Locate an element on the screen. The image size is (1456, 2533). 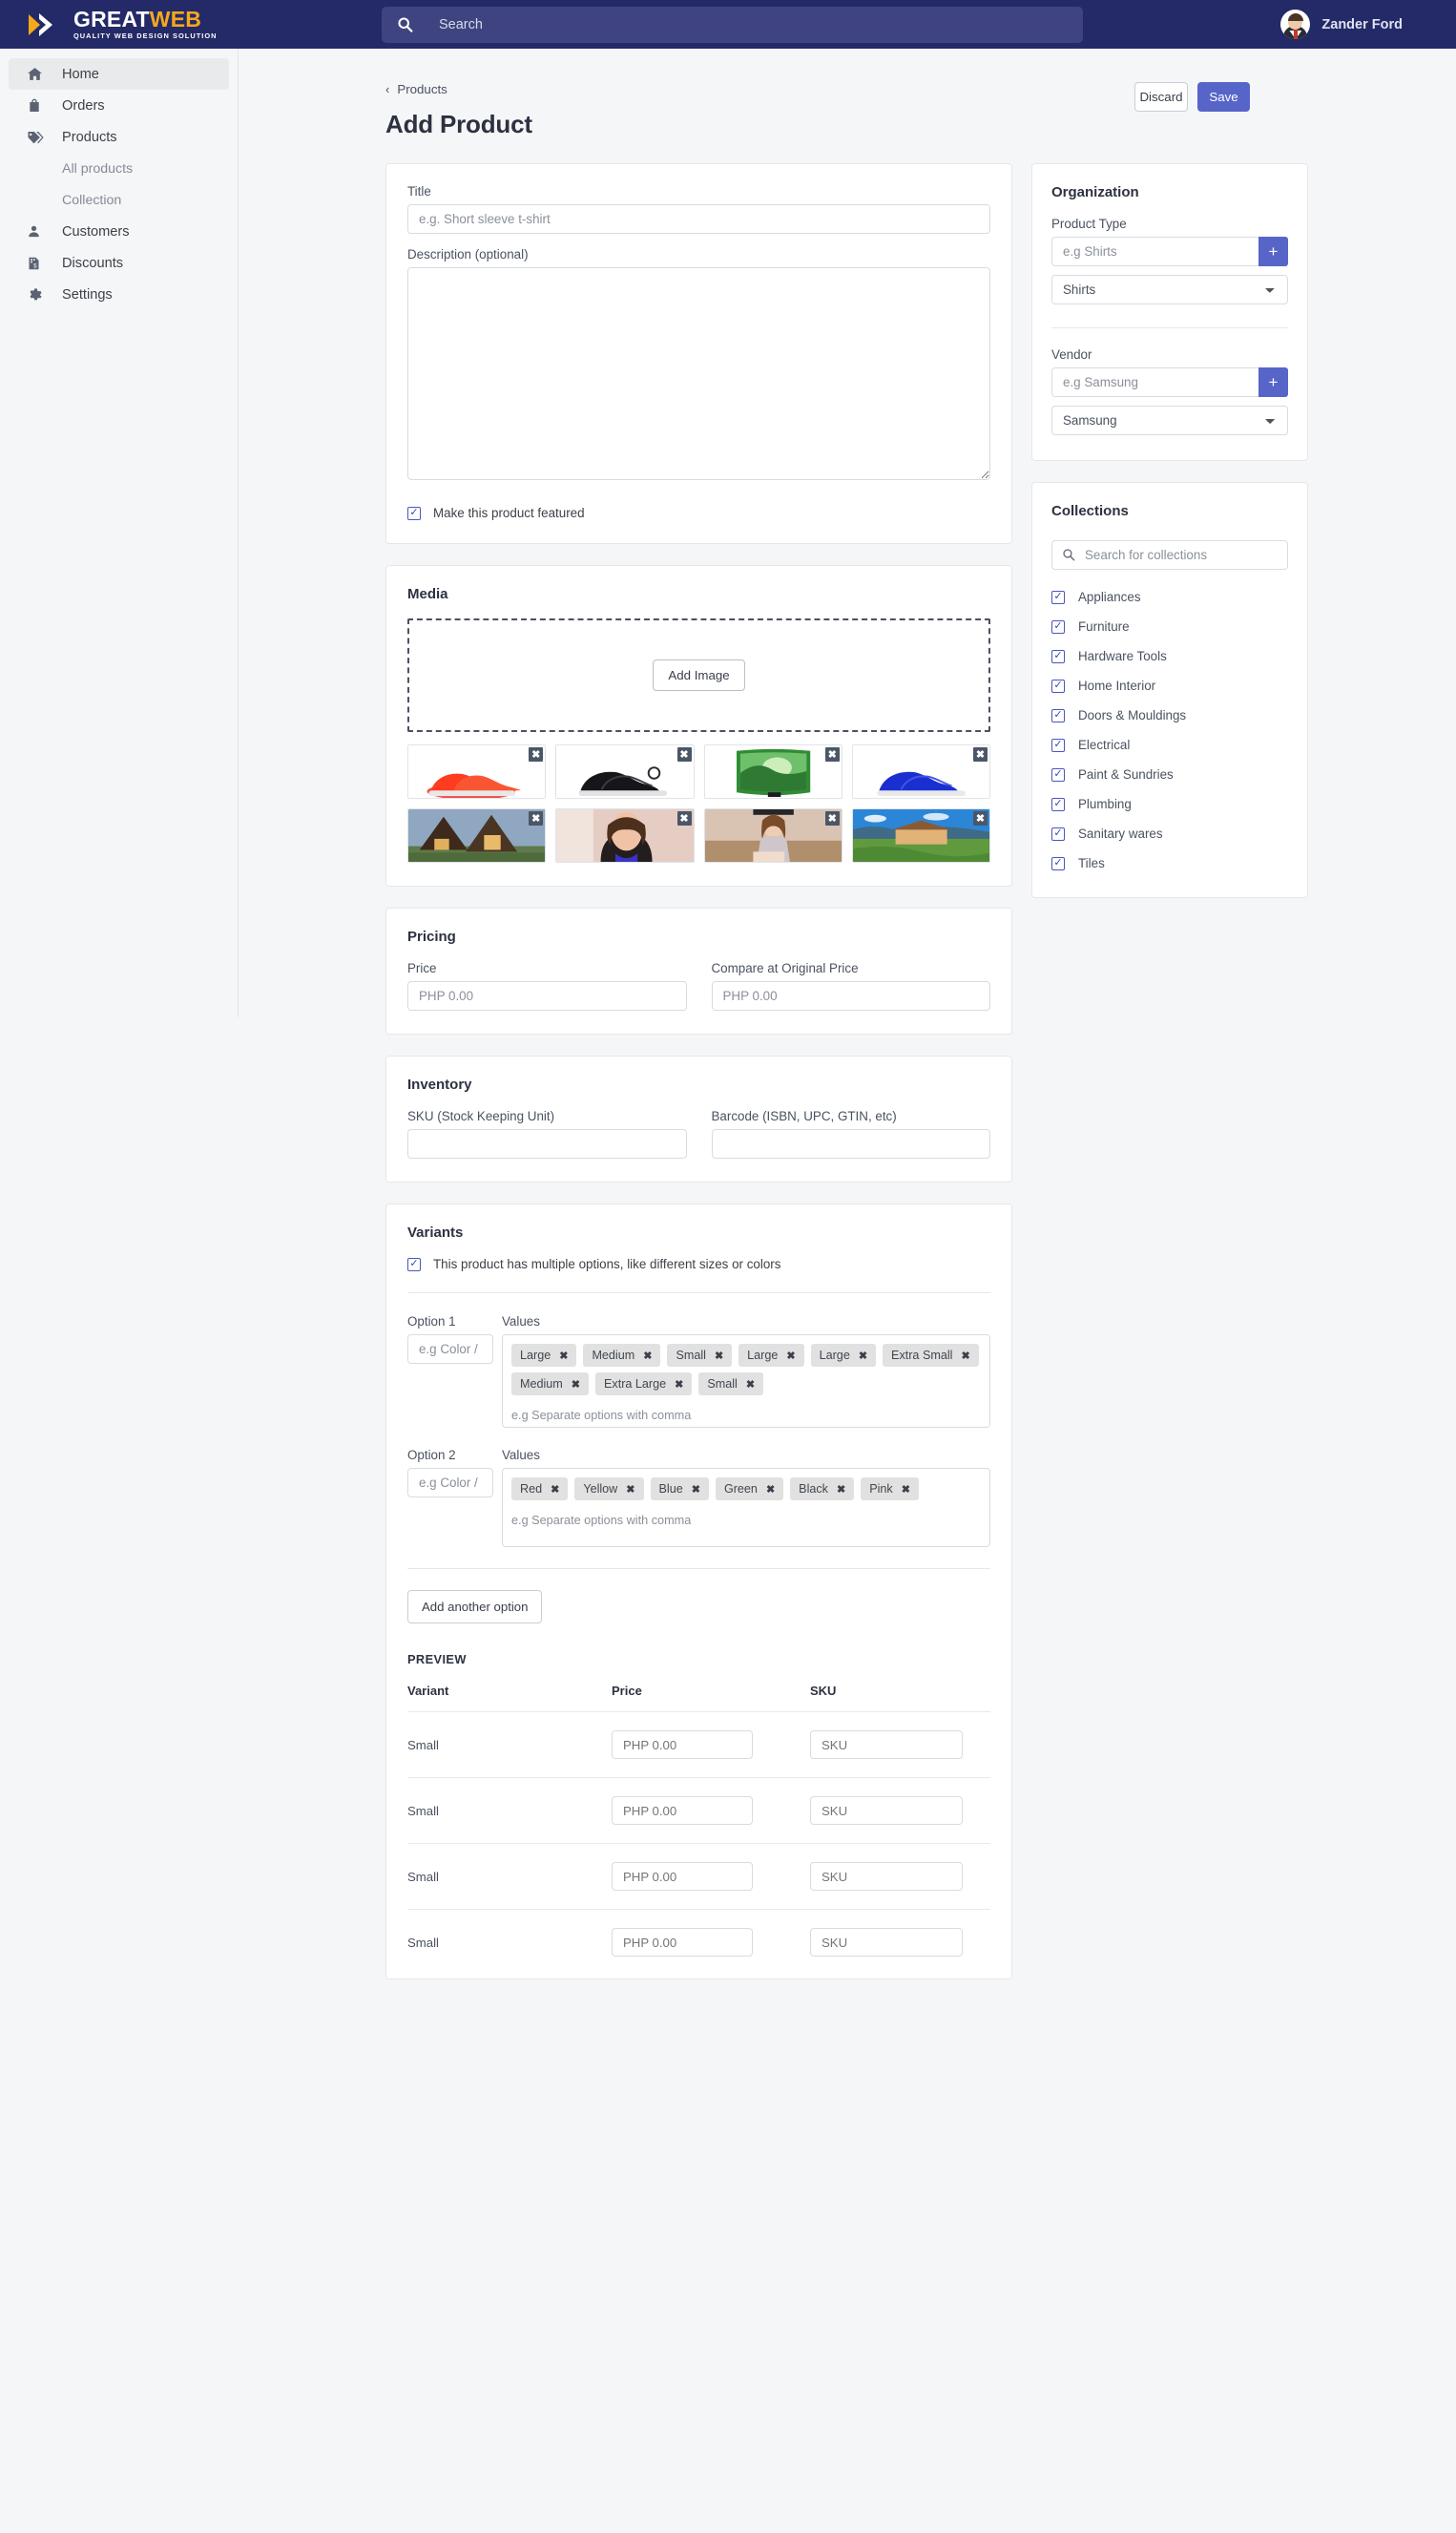
image-dropzone: Add Image is located at coordinates (699, 675).